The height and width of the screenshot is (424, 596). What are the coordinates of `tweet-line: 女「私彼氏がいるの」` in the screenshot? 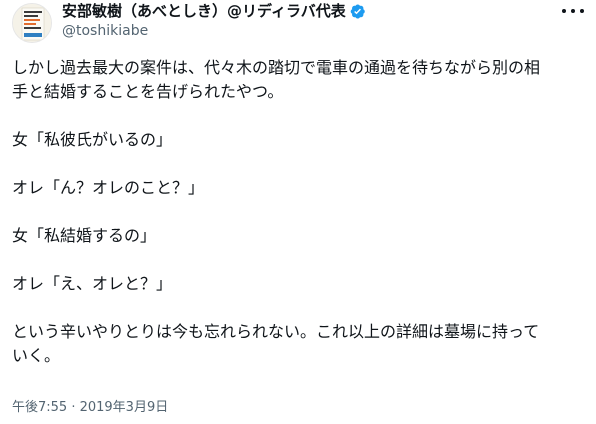 It's located at (92, 139).